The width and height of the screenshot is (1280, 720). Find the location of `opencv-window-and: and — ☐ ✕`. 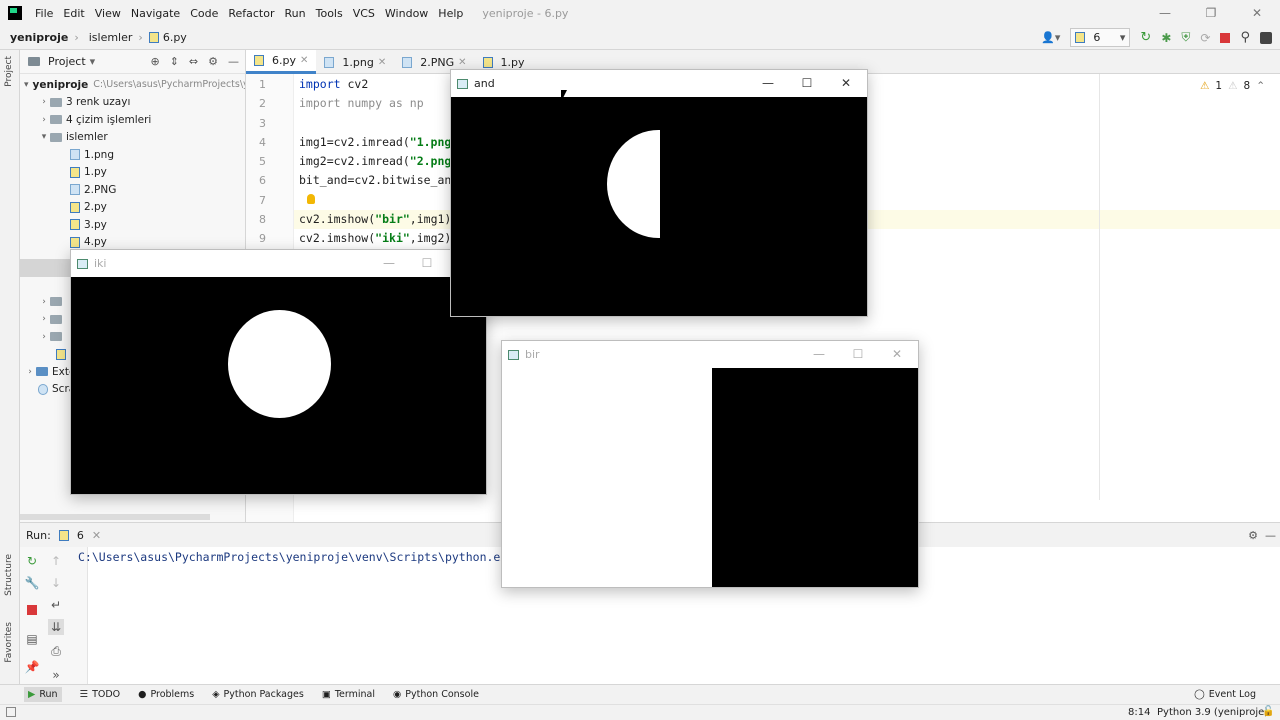

opencv-window-and: and — ☐ ✕ is located at coordinates (659, 193).